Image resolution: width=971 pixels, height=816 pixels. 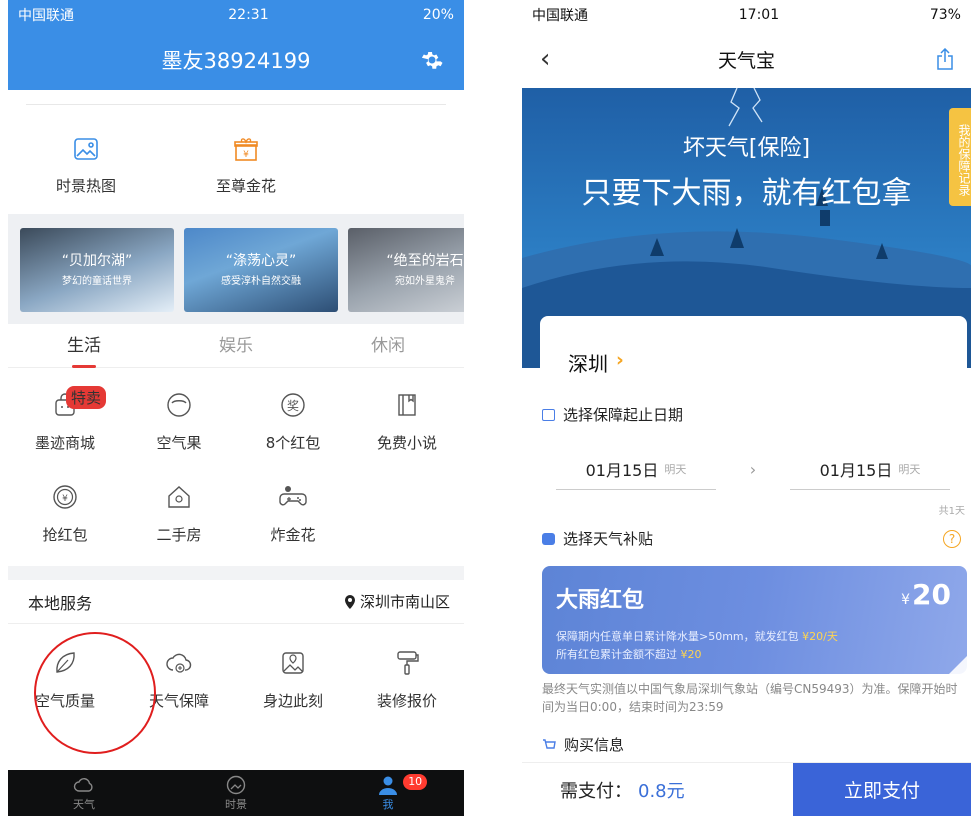 What do you see at coordinates (97, 270) in the screenshot?
I see `banner-card: “贝加尔湖” 梦幻的童话世界` at bounding box center [97, 270].